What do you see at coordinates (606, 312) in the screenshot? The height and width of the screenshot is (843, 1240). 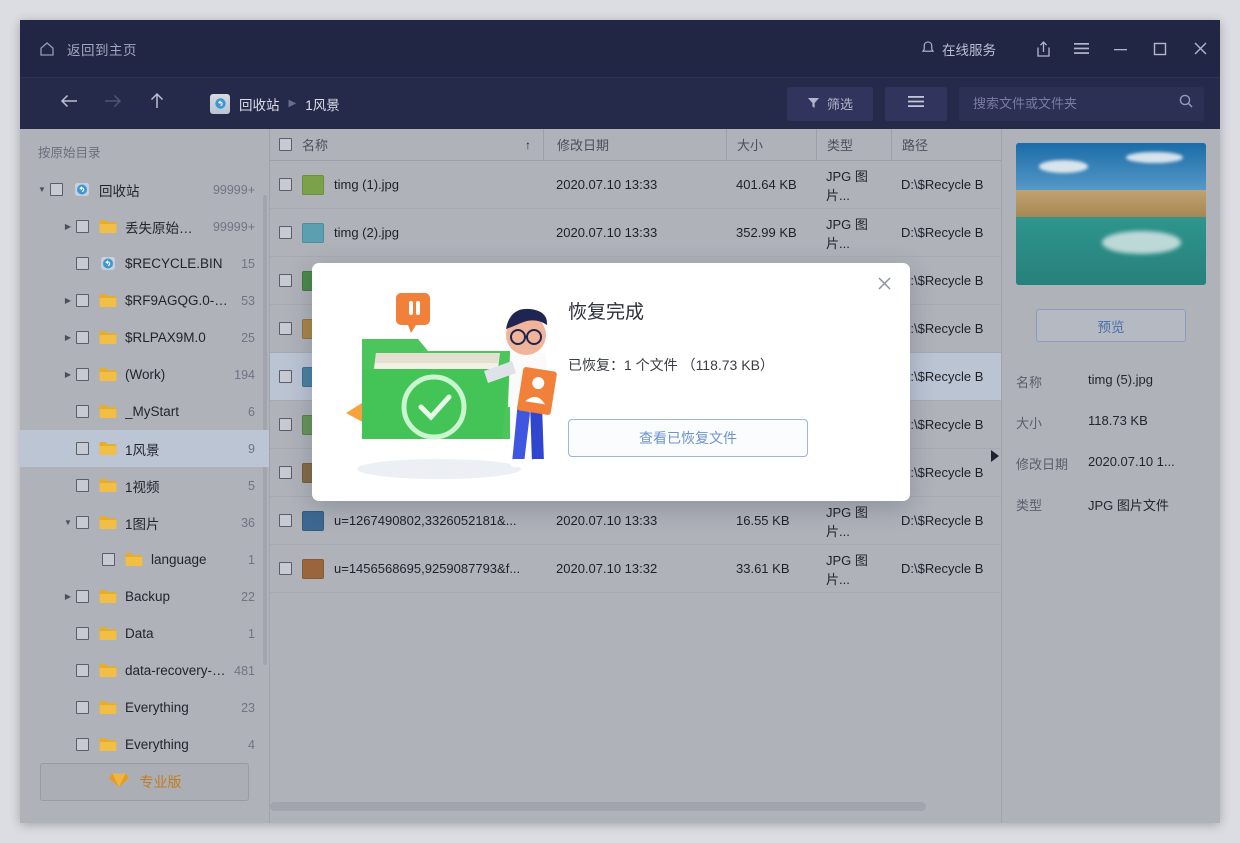 I see `dialog-title: 恢复完成` at bounding box center [606, 312].